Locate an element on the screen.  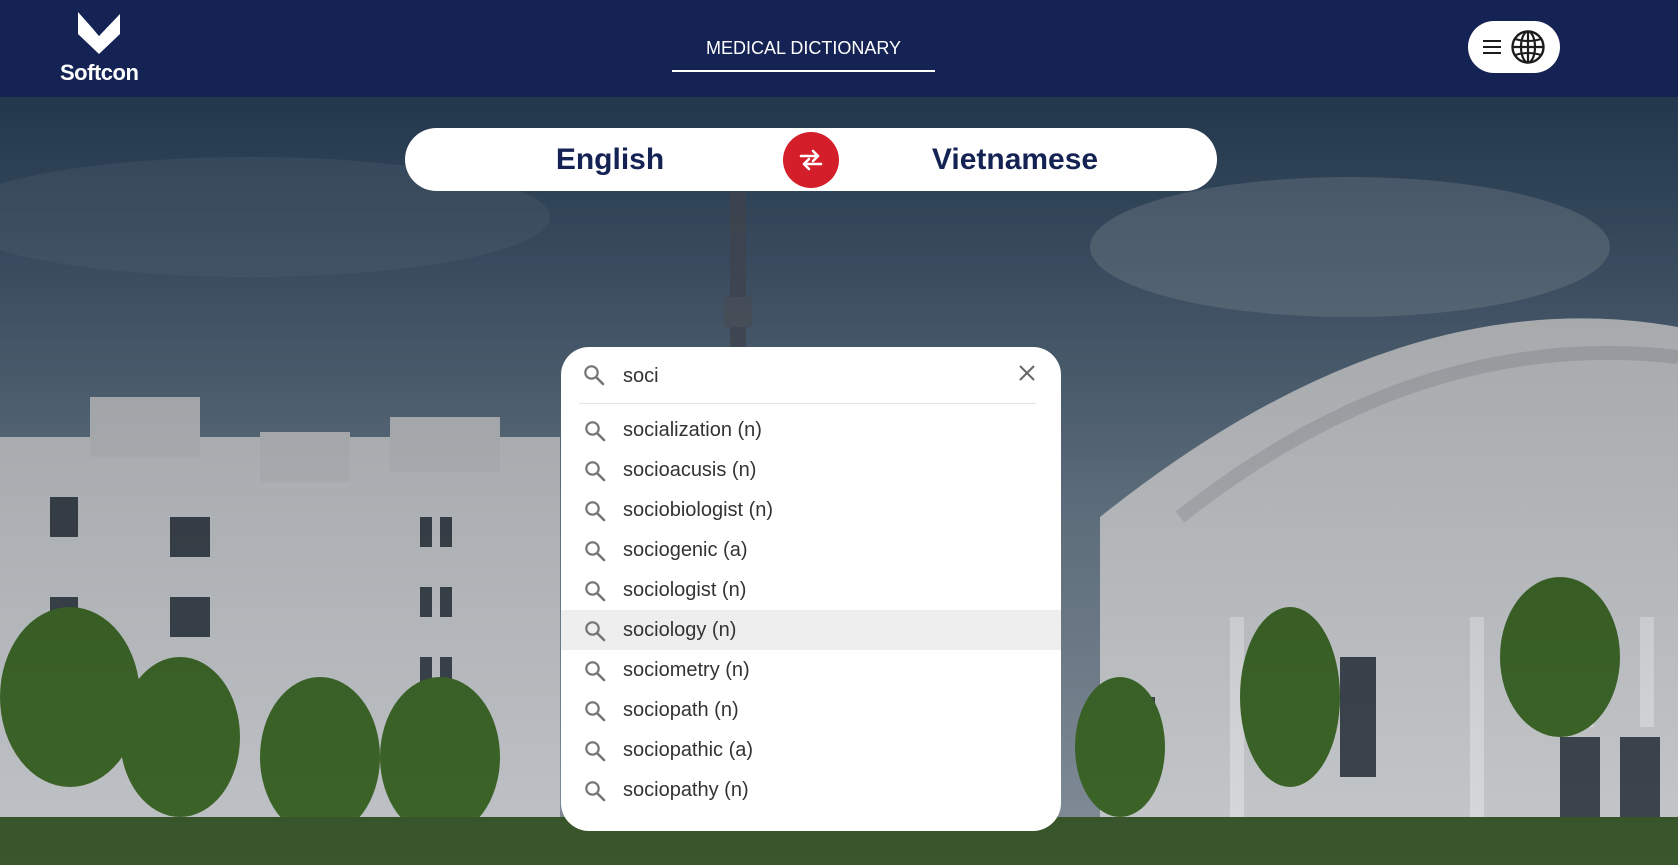
suggestion-label: sociologist (n) is located at coordinates (685, 590).